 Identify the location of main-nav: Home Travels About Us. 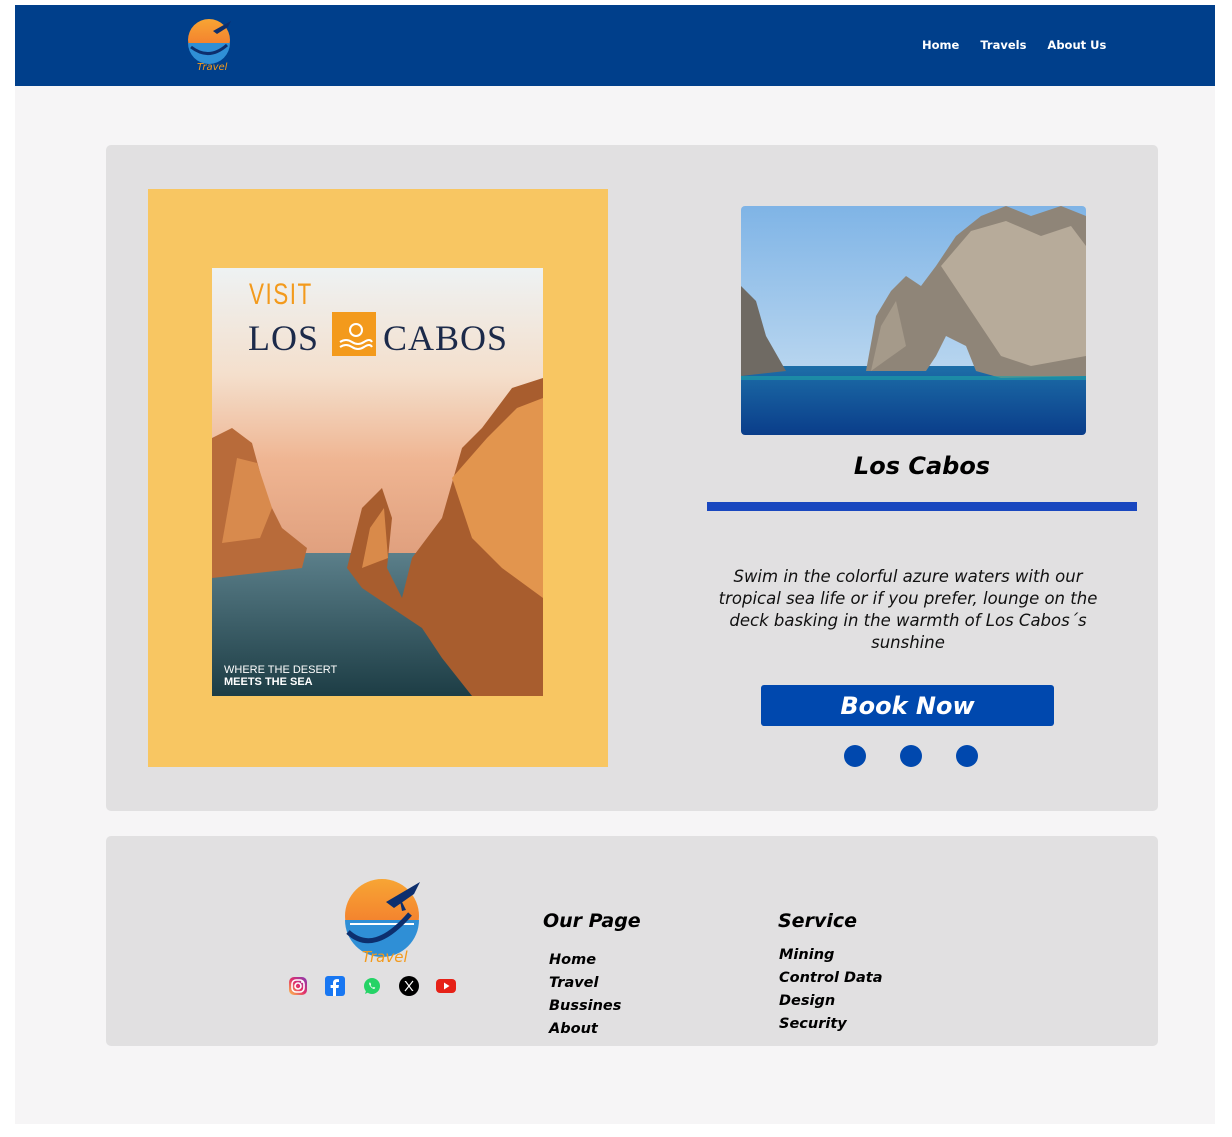
(1014, 45).